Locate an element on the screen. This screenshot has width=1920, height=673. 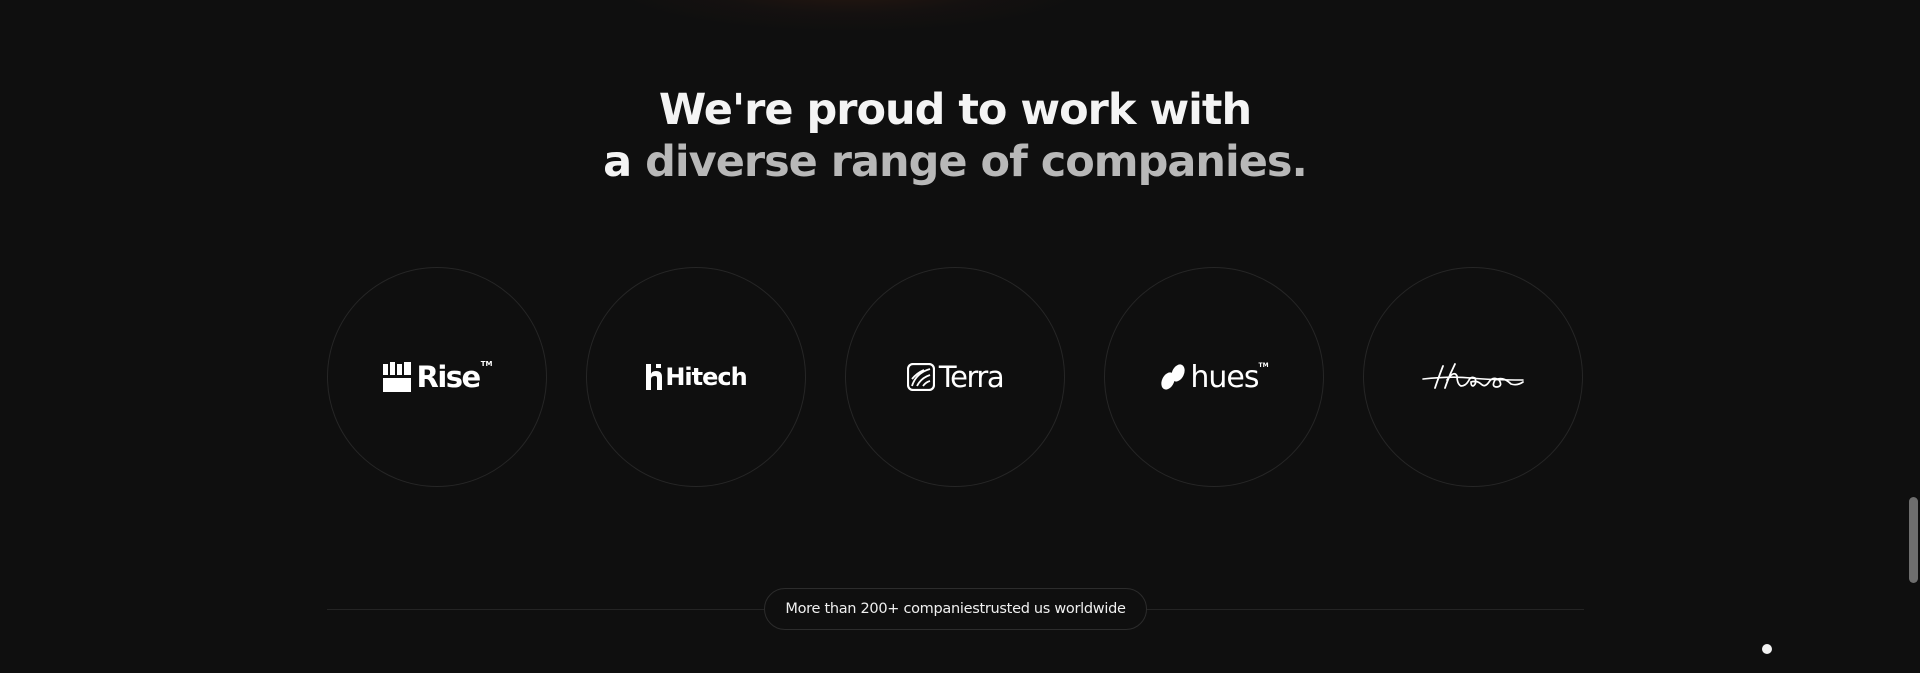
hues-drops-icon is located at coordinates (1173, 377).